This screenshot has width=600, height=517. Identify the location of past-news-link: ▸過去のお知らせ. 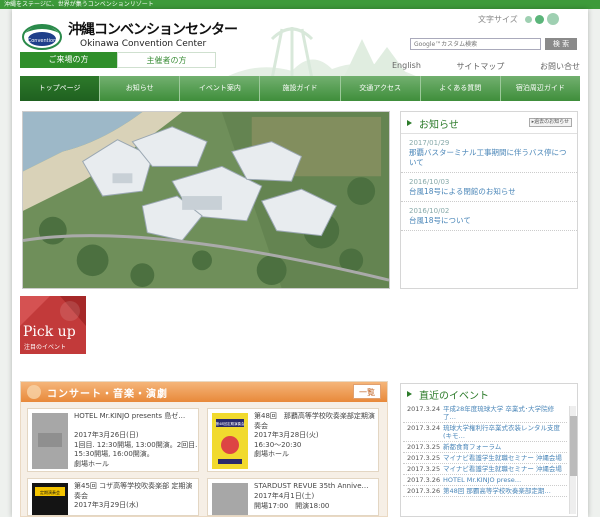
(550, 122).